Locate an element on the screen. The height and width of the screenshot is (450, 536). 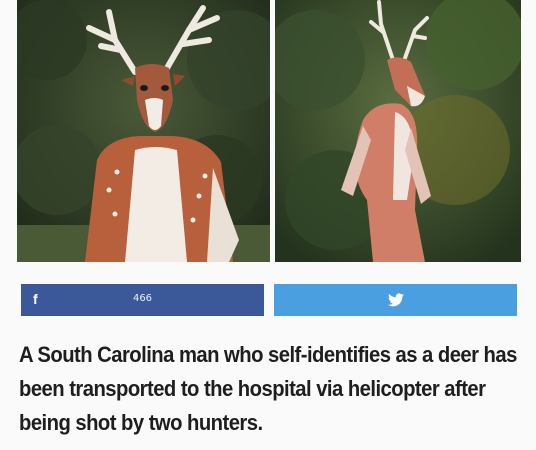
share-count: 466 is located at coordinates (142, 298).